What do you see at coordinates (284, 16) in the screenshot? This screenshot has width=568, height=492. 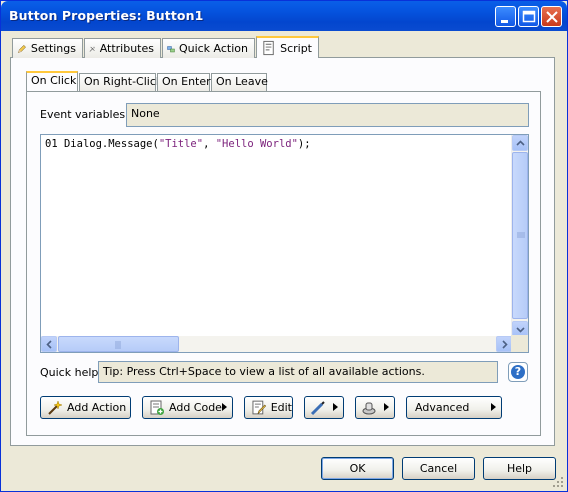 I see `title-bar: Button Properties: Button1` at bounding box center [284, 16].